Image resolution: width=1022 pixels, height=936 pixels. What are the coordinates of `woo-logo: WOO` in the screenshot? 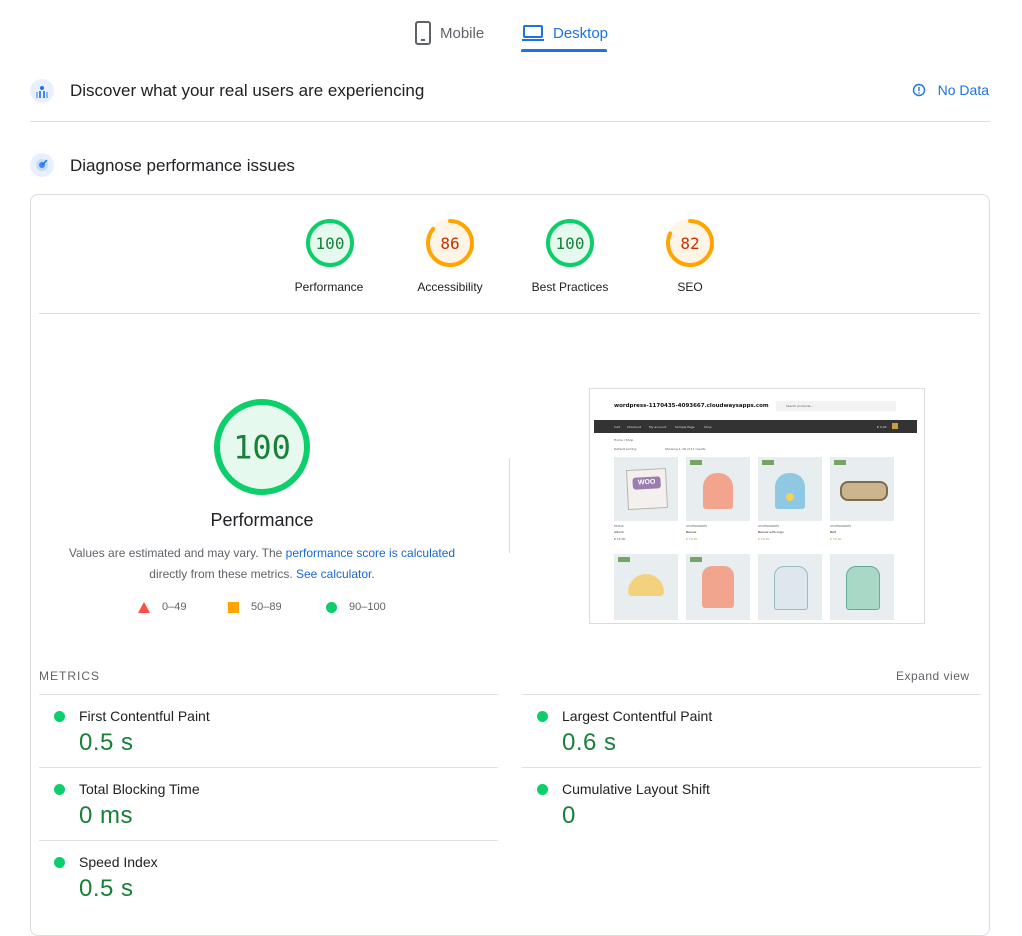 It's located at (646, 483).